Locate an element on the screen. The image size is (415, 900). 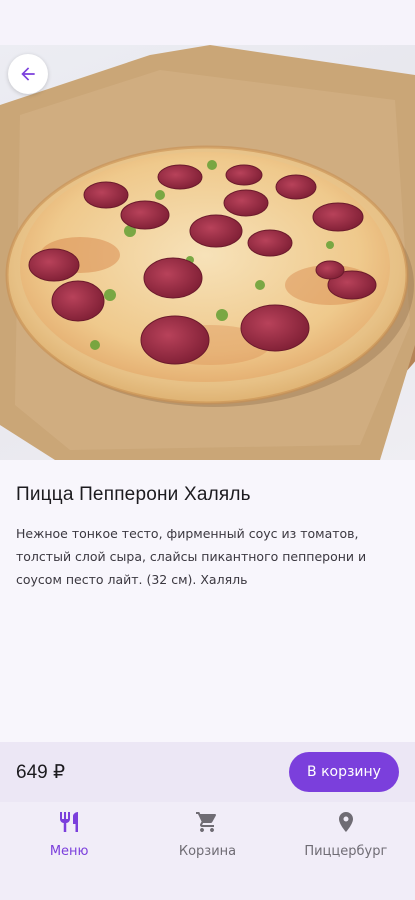
status-bar is located at coordinates (207, 22).